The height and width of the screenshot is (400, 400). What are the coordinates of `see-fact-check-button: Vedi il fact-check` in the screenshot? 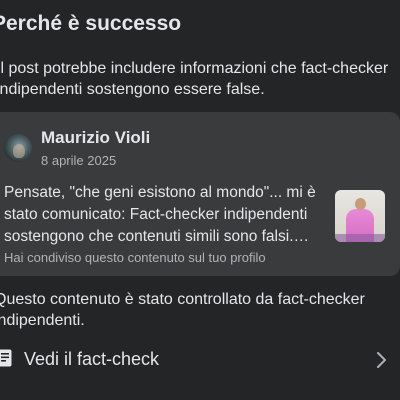 It's located at (200, 360).